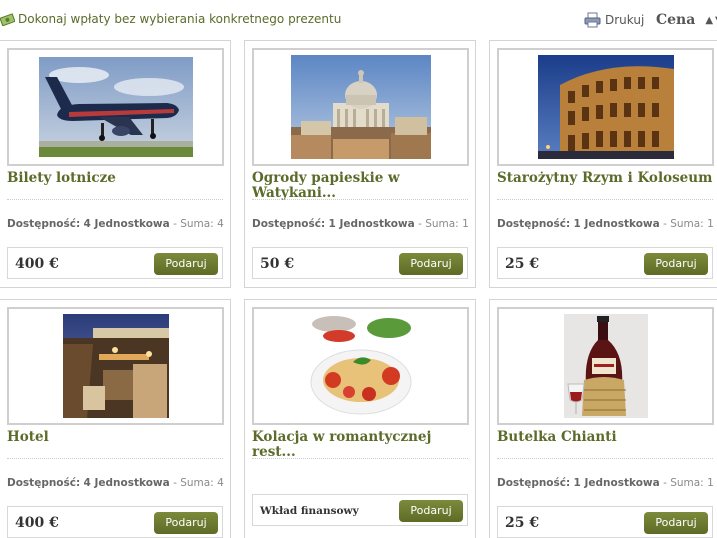 The height and width of the screenshot is (538, 717). What do you see at coordinates (605, 445) in the screenshot?
I see `gift-title: Butelka Chianti` at bounding box center [605, 445].